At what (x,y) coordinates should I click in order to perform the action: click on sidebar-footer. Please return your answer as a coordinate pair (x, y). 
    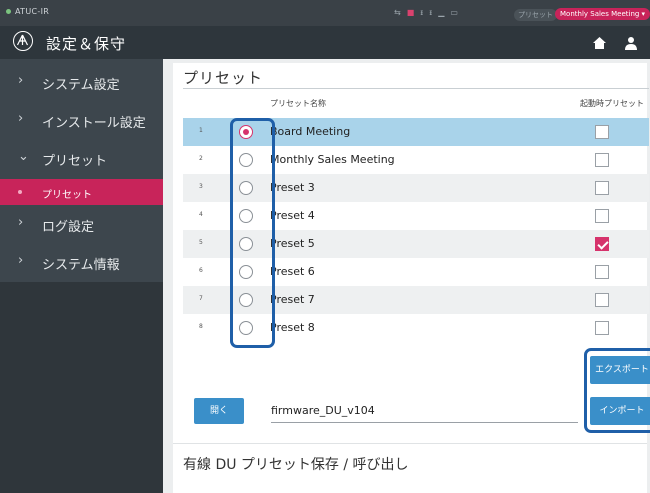
    Looking at the image, I should click on (81, 387).